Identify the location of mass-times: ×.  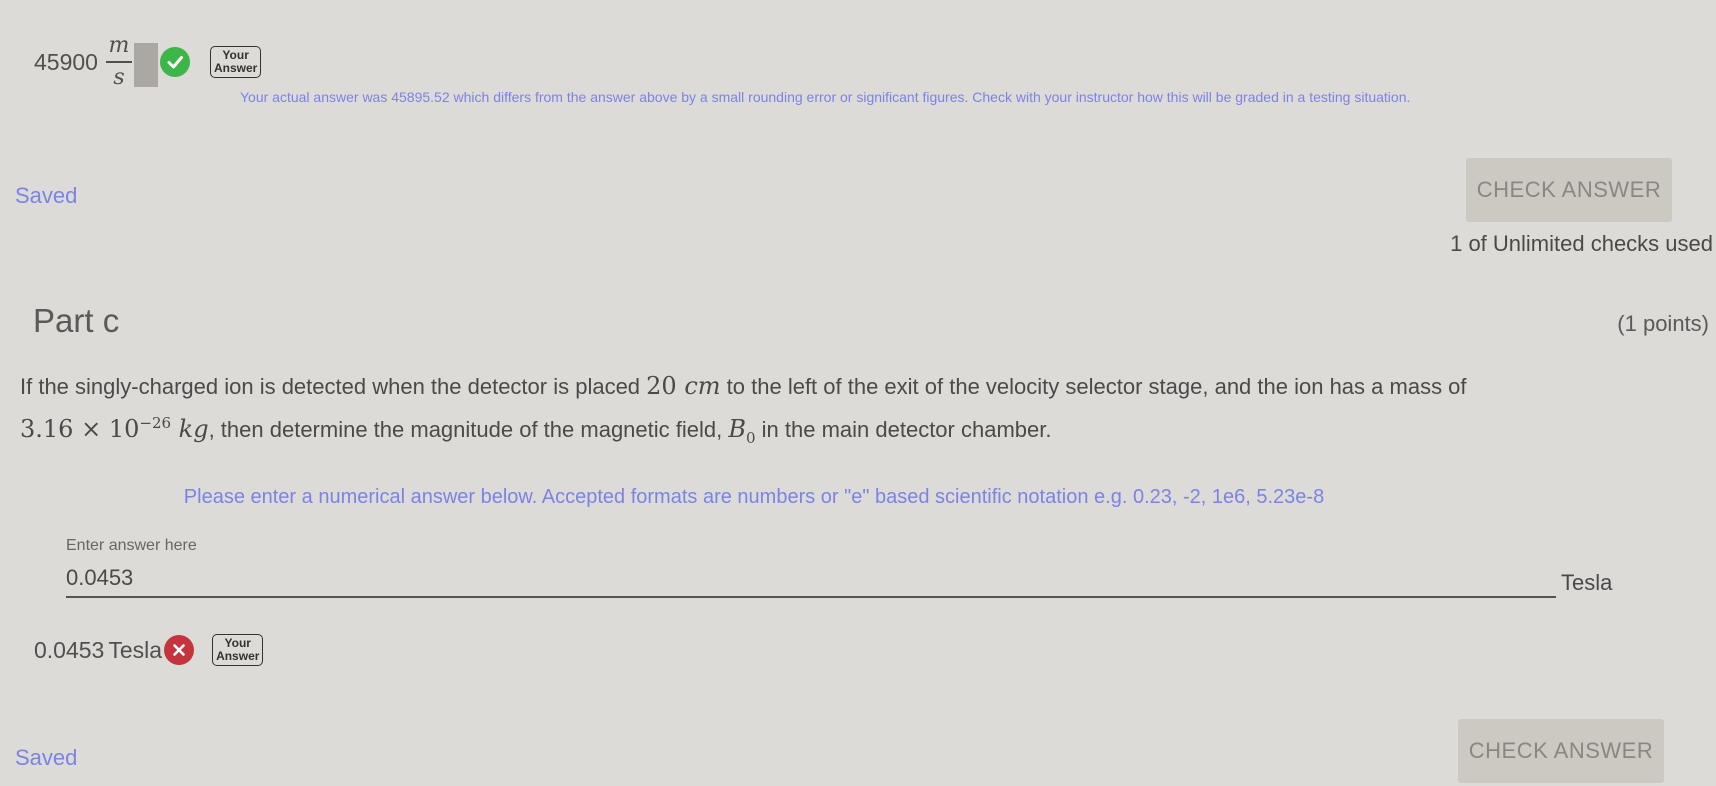
(91, 429).